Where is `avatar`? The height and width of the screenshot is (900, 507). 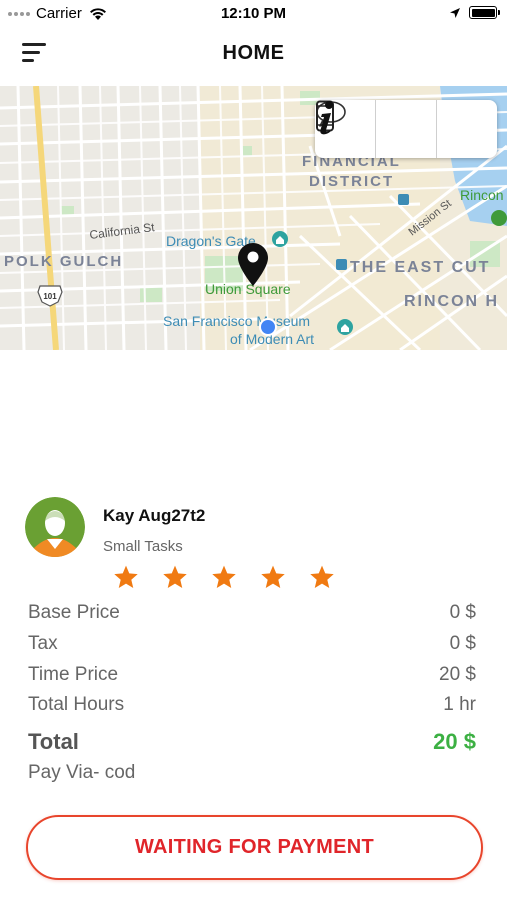 avatar is located at coordinates (55, 527).